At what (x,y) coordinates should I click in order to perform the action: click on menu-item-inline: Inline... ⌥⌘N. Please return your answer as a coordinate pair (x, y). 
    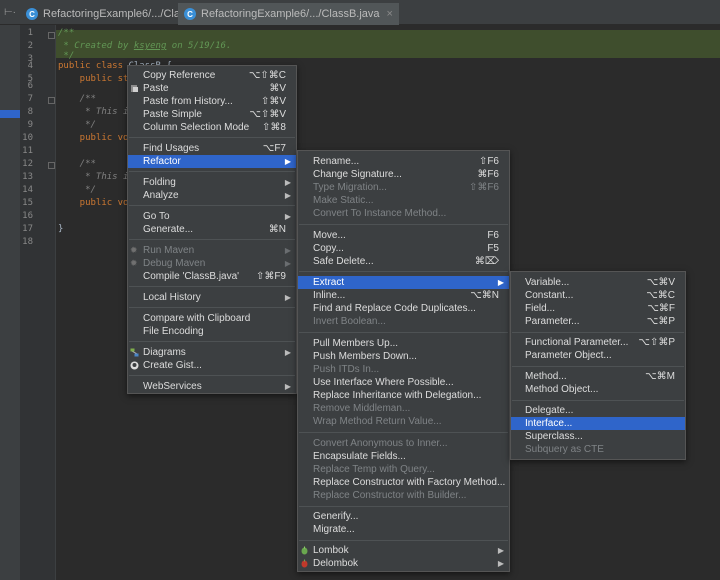
    Looking at the image, I should click on (403, 295).